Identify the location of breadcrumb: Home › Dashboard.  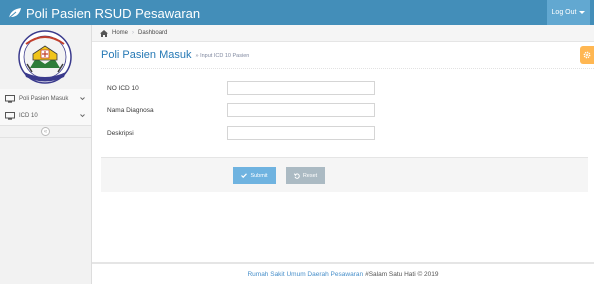
(343, 33).